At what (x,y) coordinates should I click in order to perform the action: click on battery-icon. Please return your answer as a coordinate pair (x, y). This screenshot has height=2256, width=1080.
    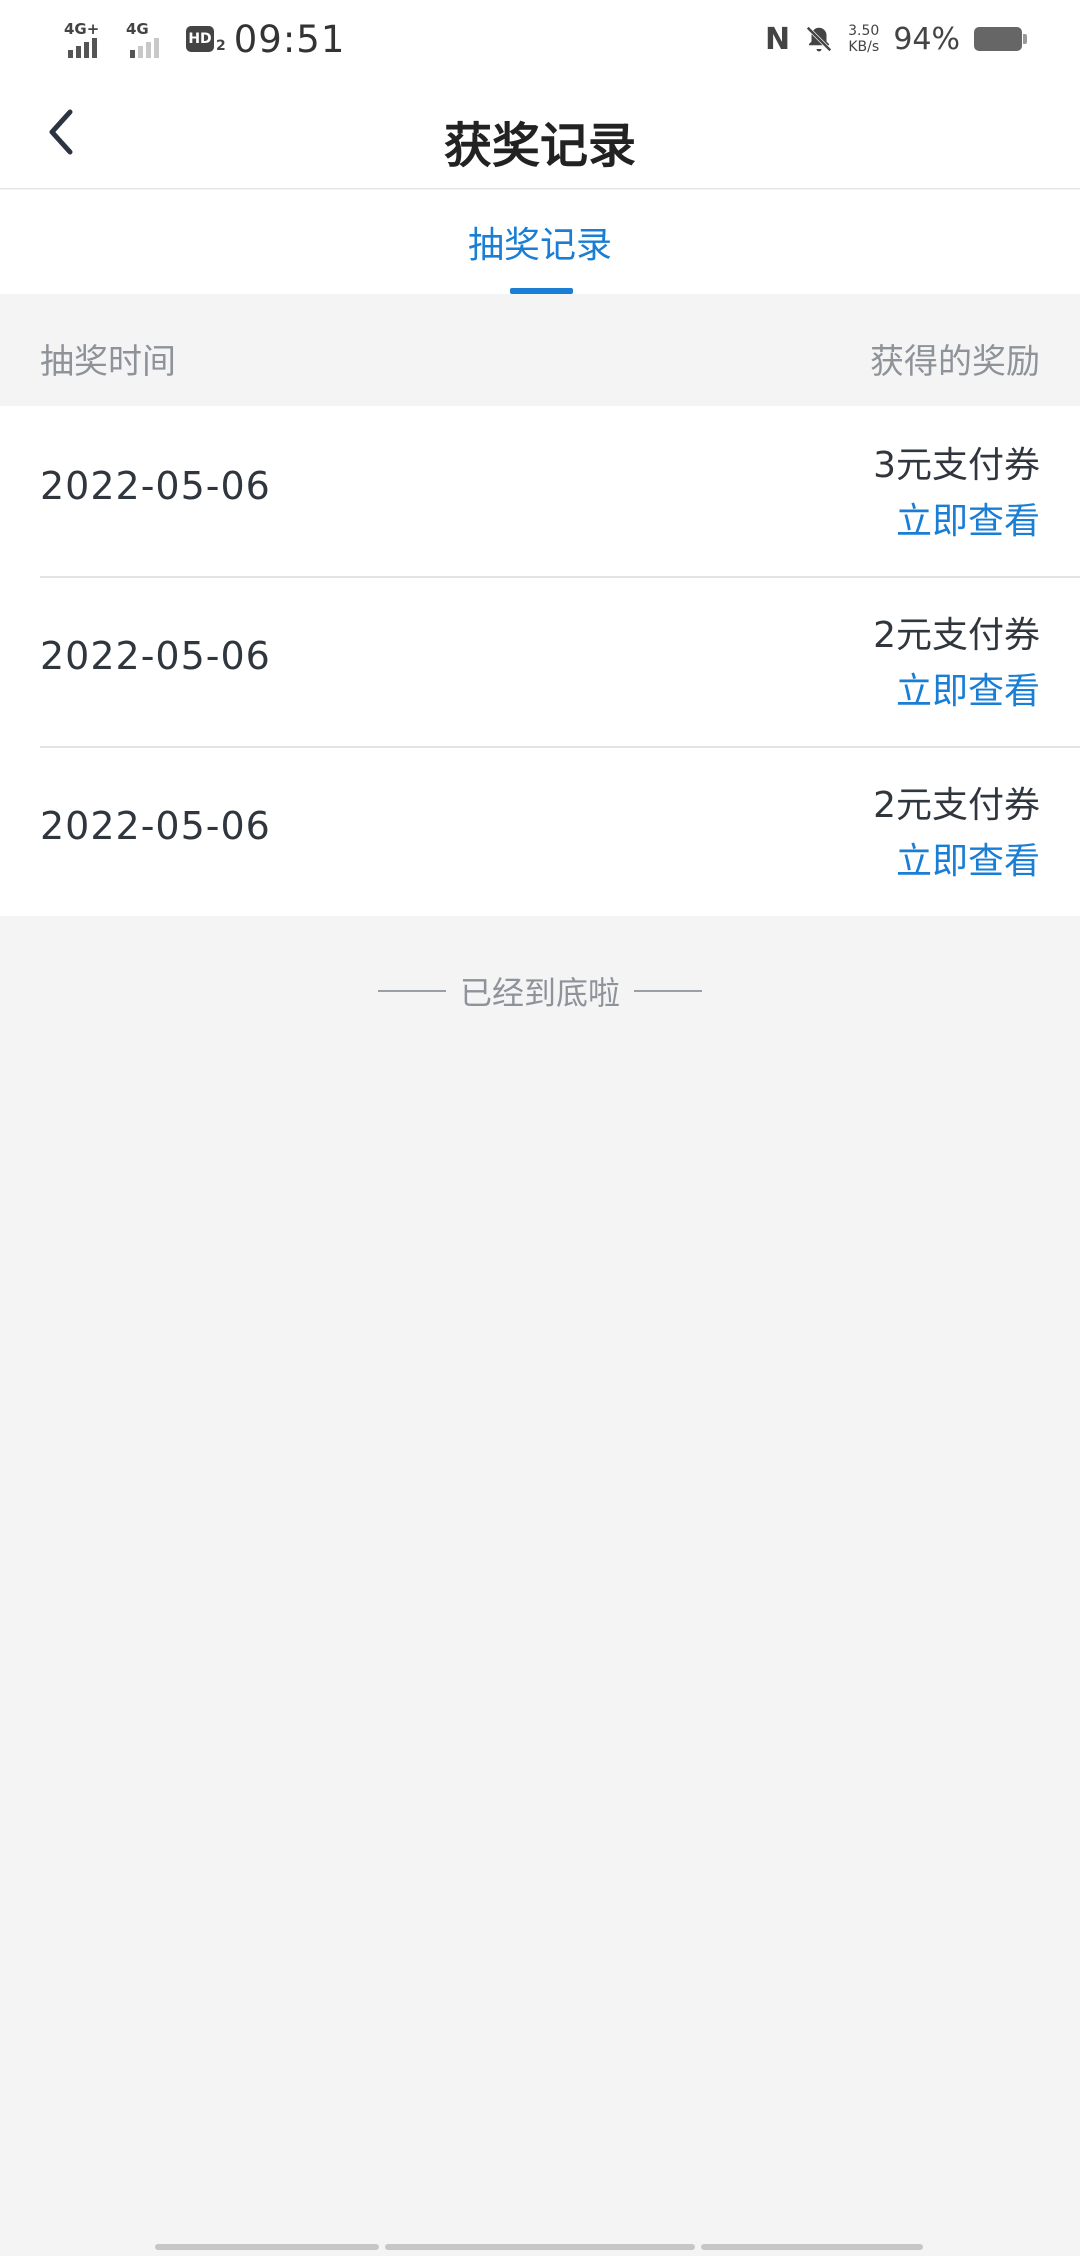
    Looking at the image, I should click on (1000, 39).